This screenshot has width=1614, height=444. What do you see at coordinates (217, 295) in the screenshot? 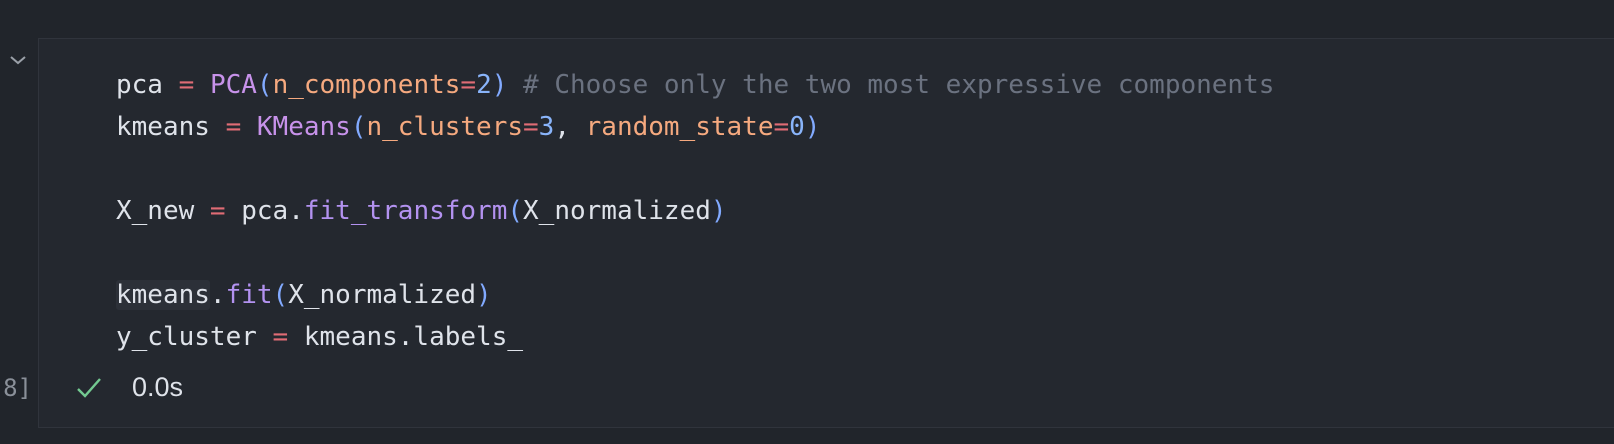
I see `token-punctuation: .` at bounding box center [217, 295].